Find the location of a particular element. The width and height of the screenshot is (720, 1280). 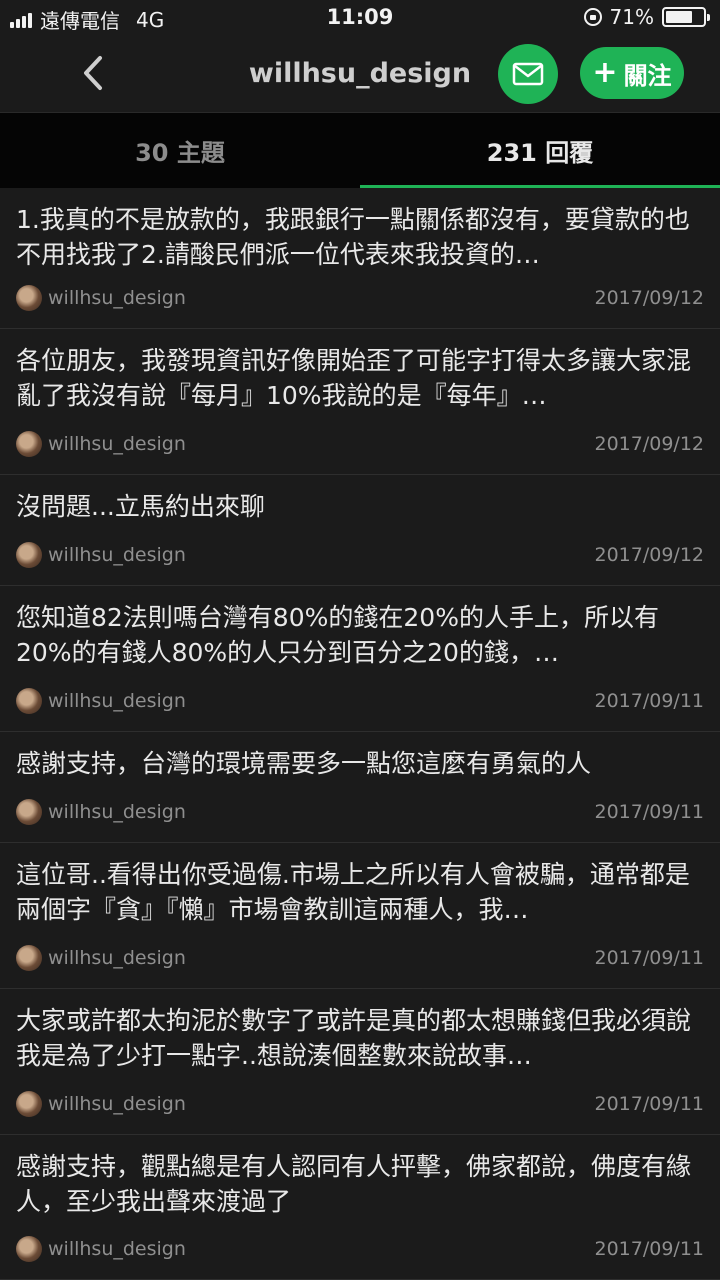

reply-text: 沒問題...立馬約出來聊 is located at coordinates (140, 506).